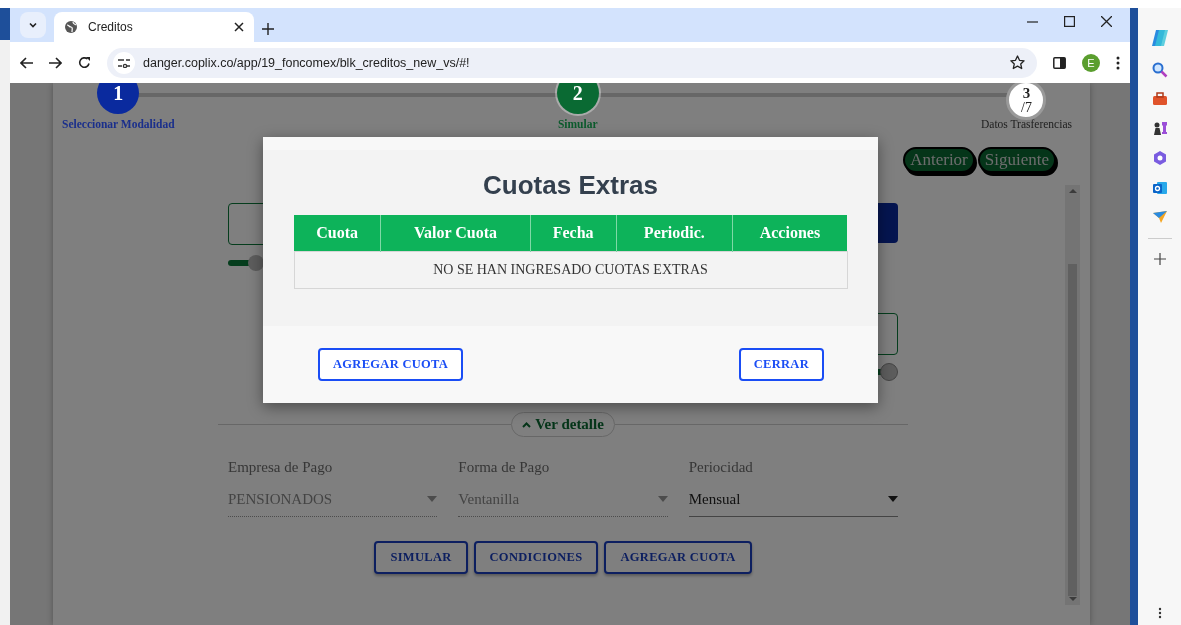  Describe the element at coordinates (1072, 395) in the screenshot. I see `scrollbar` at that location.